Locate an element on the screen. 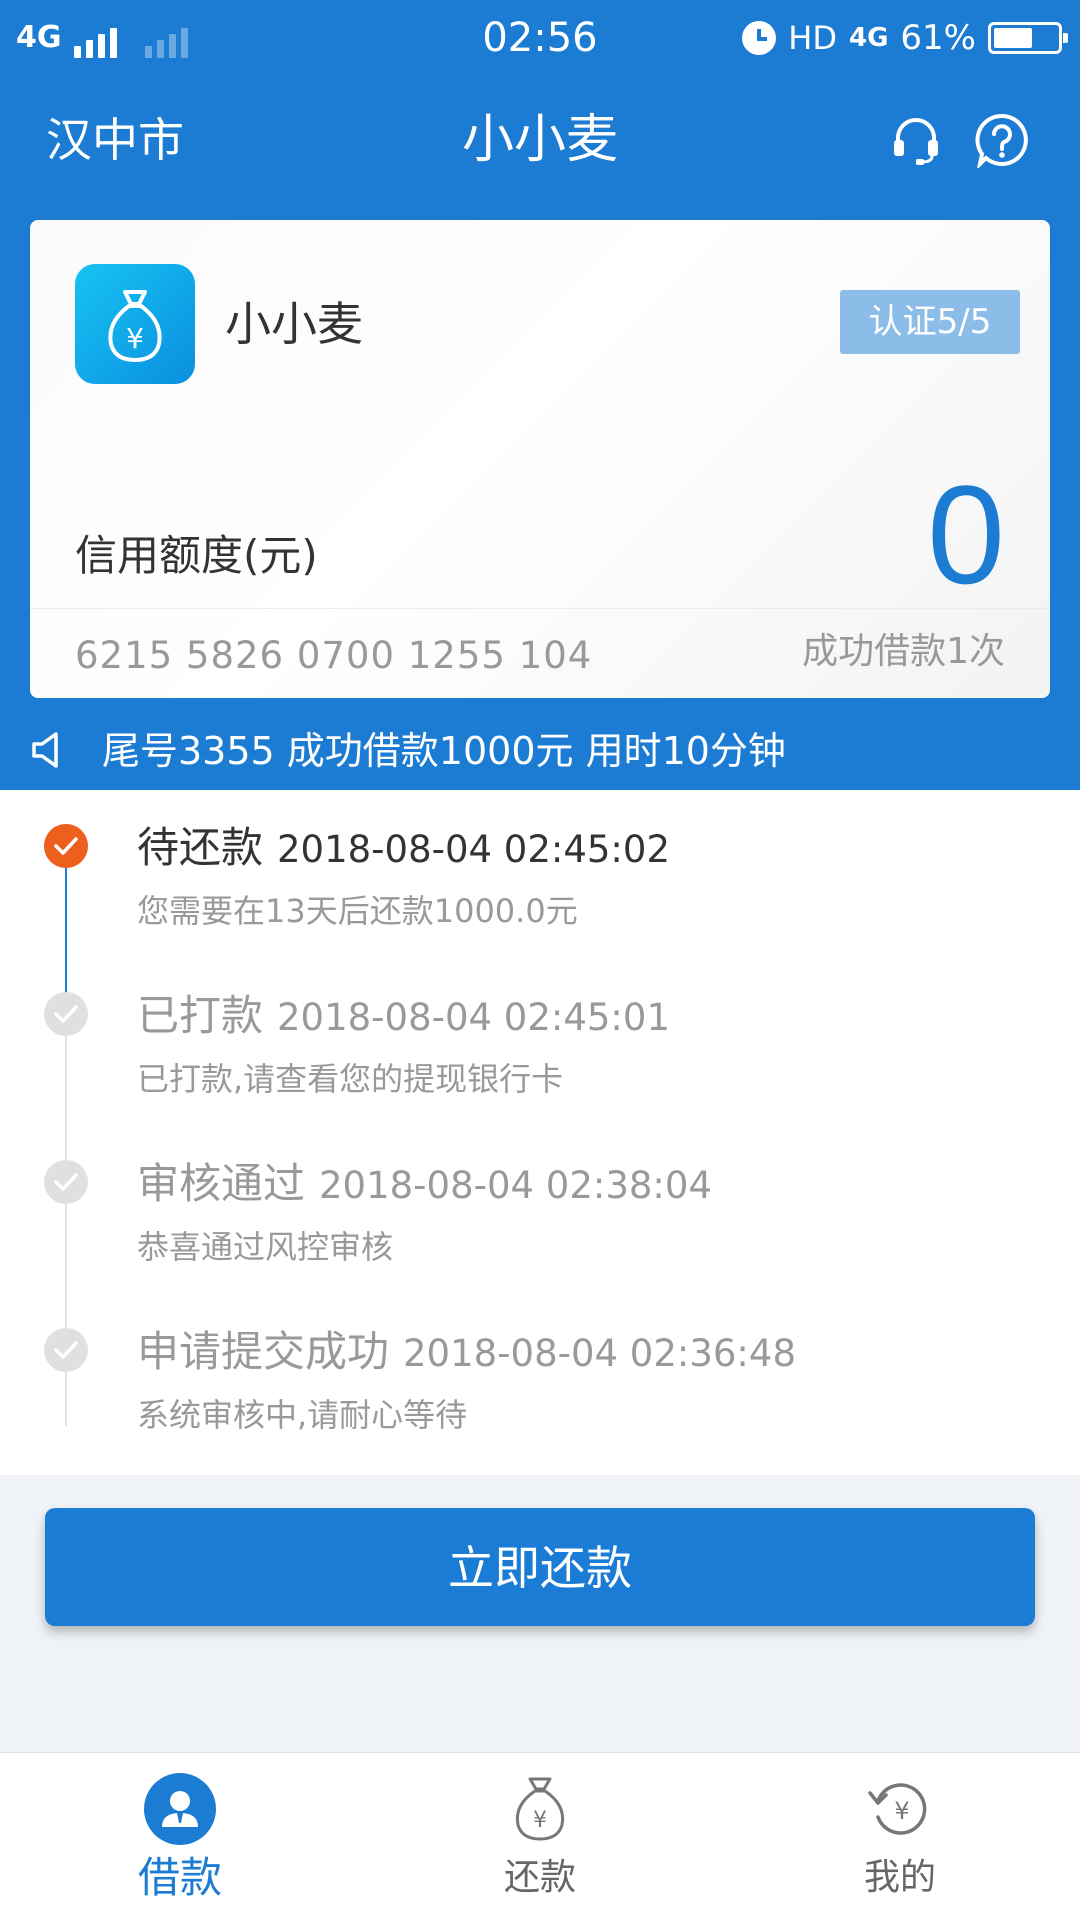 This screenshot has height=1920, width=1080. status-right: HD 4G 61% is located at coordinates (905, 38).